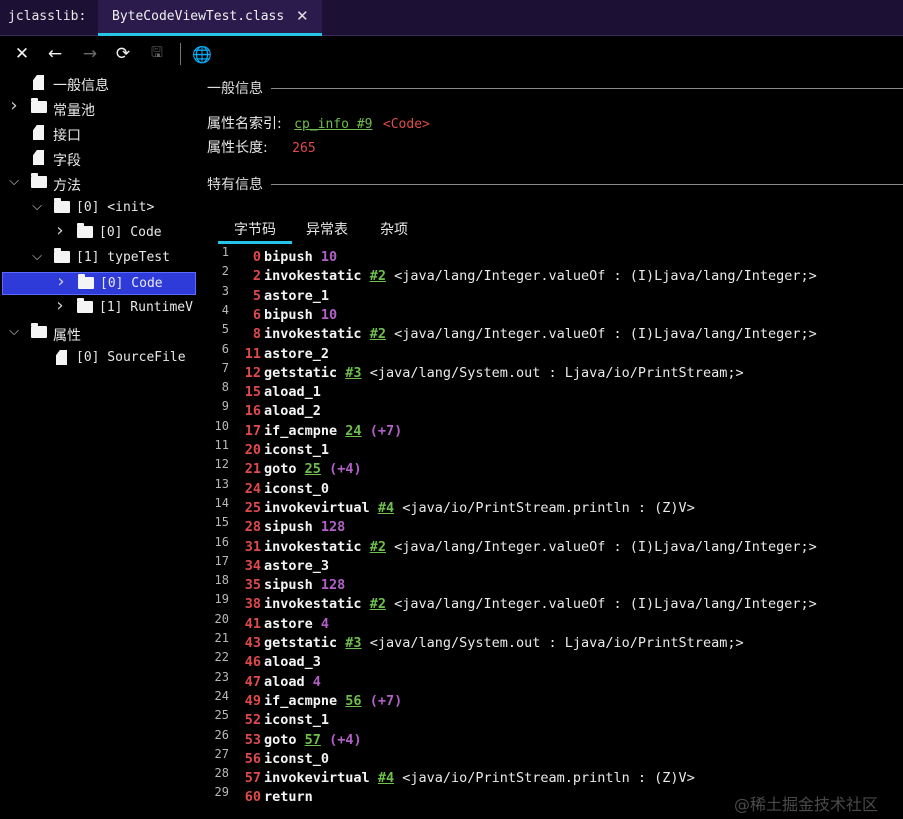  Describe the element at coordinates (252, 623) in the screenshot. I see `bytecode-offset: 41` at that location.